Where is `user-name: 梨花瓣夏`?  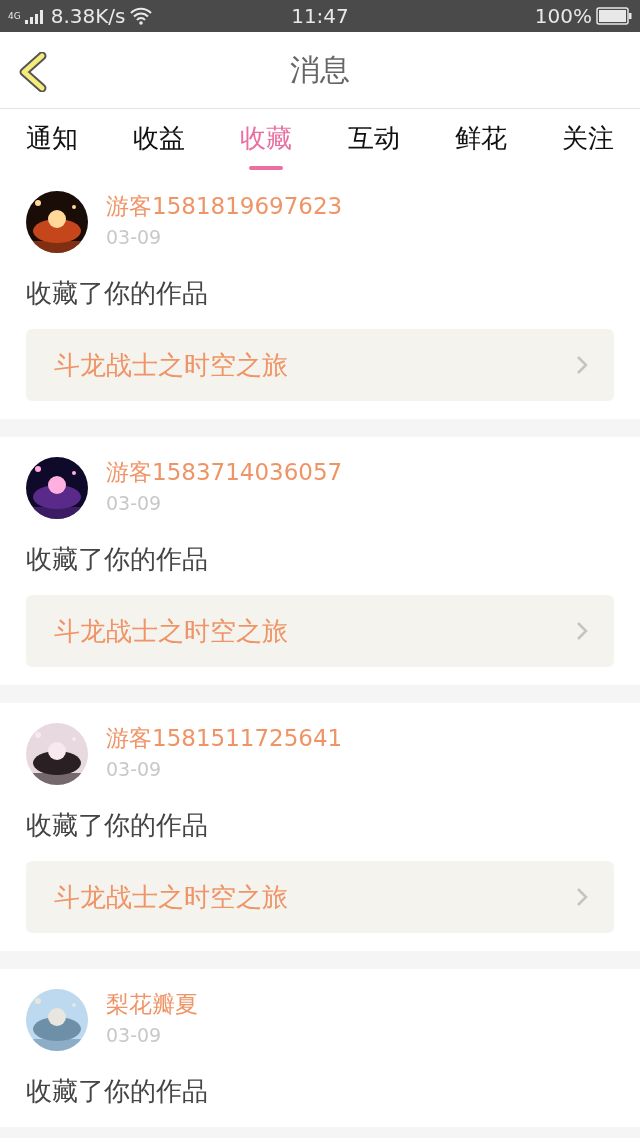
user-name: 梨花瓣夏 is located at coordinates (152, 1004).